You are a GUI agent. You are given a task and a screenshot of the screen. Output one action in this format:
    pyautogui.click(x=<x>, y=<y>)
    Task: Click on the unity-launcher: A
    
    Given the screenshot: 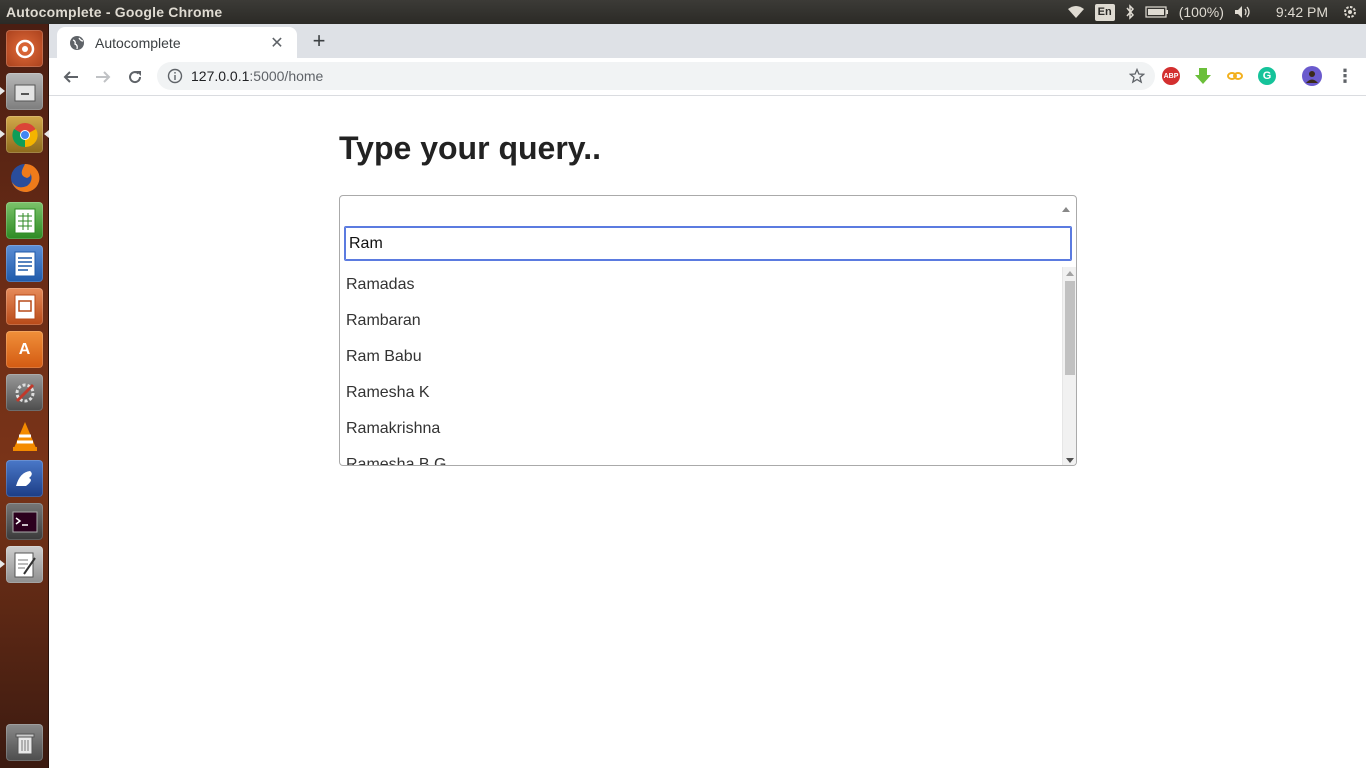 What is the action you would take?
    pyautogui.click(x=24, y=396)
    